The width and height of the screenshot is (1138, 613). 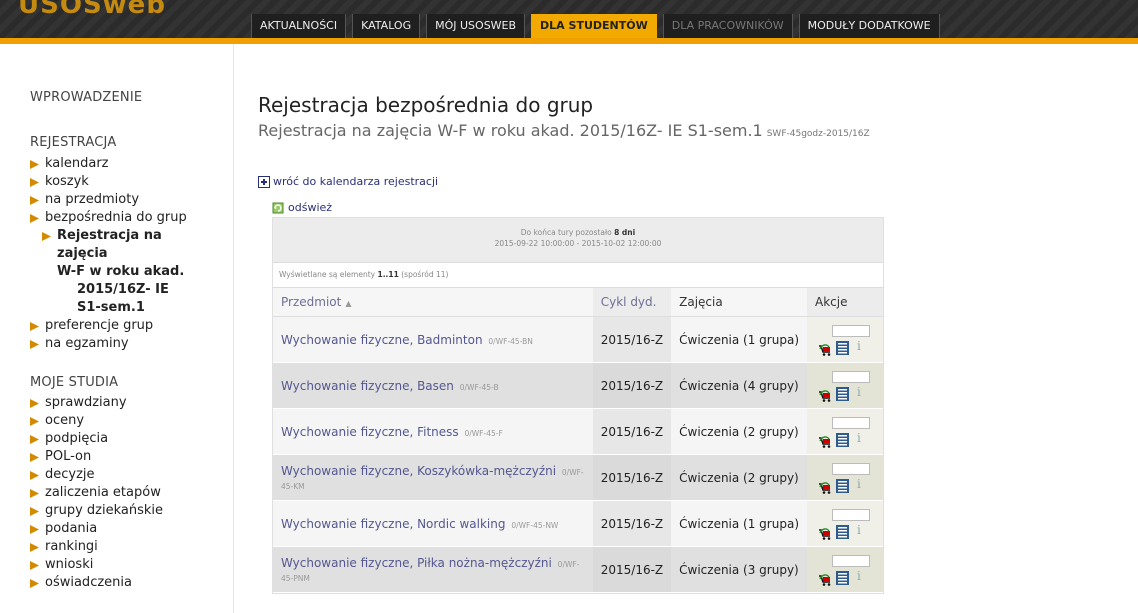 I want to click on sidebar-item-sprawdziany: sprawdziany, so click(x=96, y=403).